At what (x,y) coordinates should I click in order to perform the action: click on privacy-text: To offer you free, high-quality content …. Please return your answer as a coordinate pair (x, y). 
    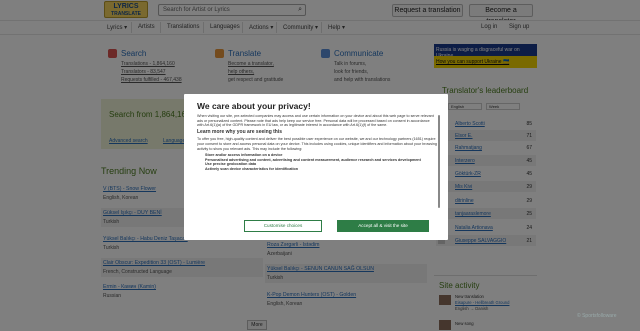
    Looking at the image, I should click on (317, 144).